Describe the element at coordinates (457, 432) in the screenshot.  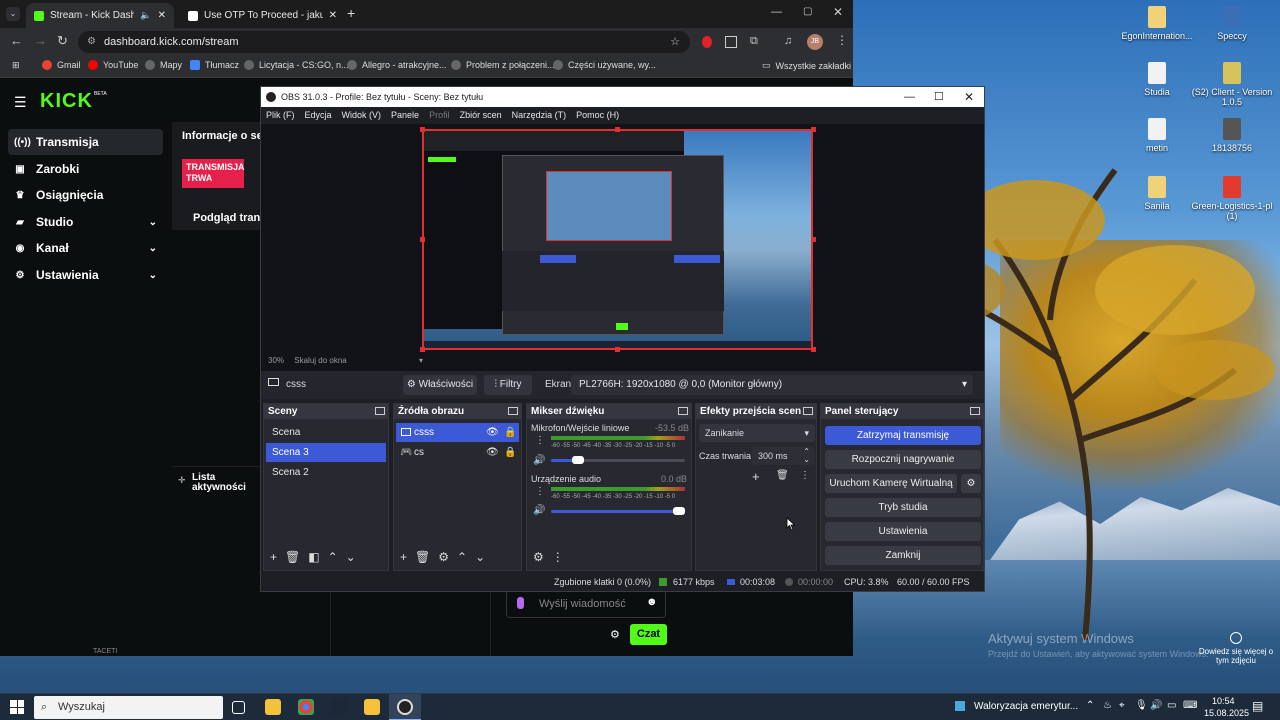
I see `source-item-selected: csss 👁 🔒` at that location.